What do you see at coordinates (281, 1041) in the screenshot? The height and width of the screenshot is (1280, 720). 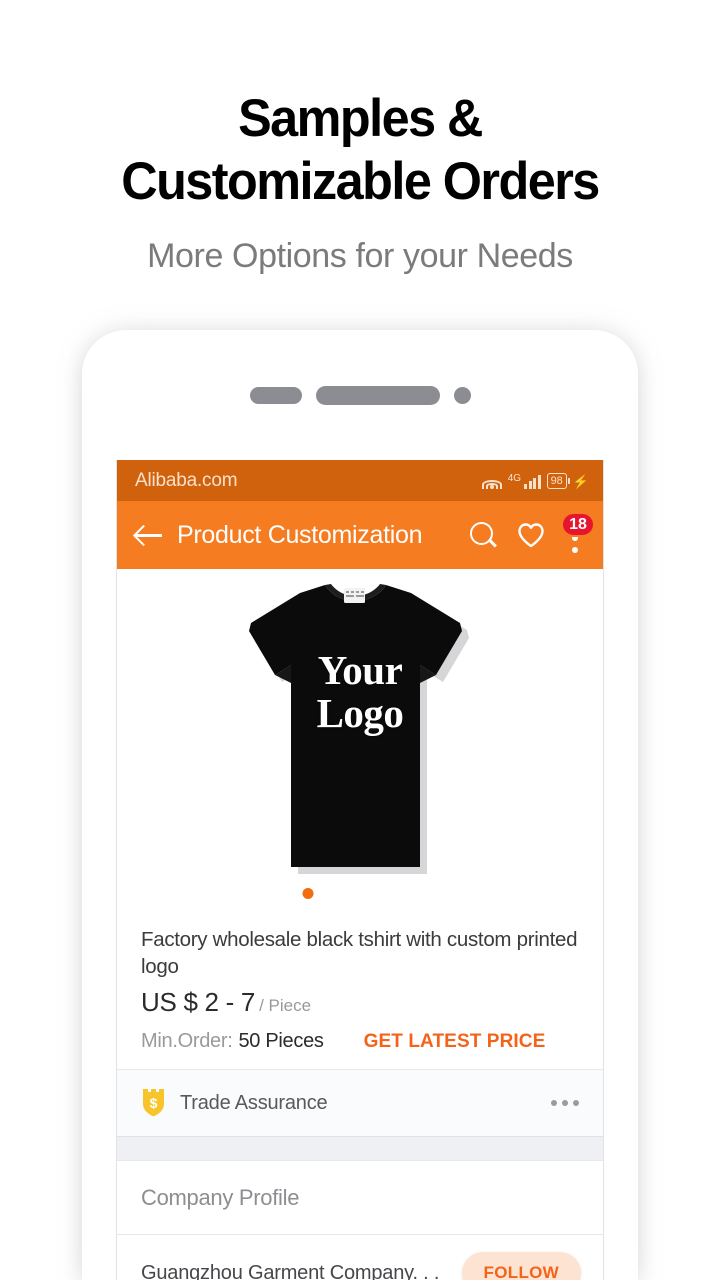 I see `min-order-value: 50 Pieces` at bounding box center [281, 1041].